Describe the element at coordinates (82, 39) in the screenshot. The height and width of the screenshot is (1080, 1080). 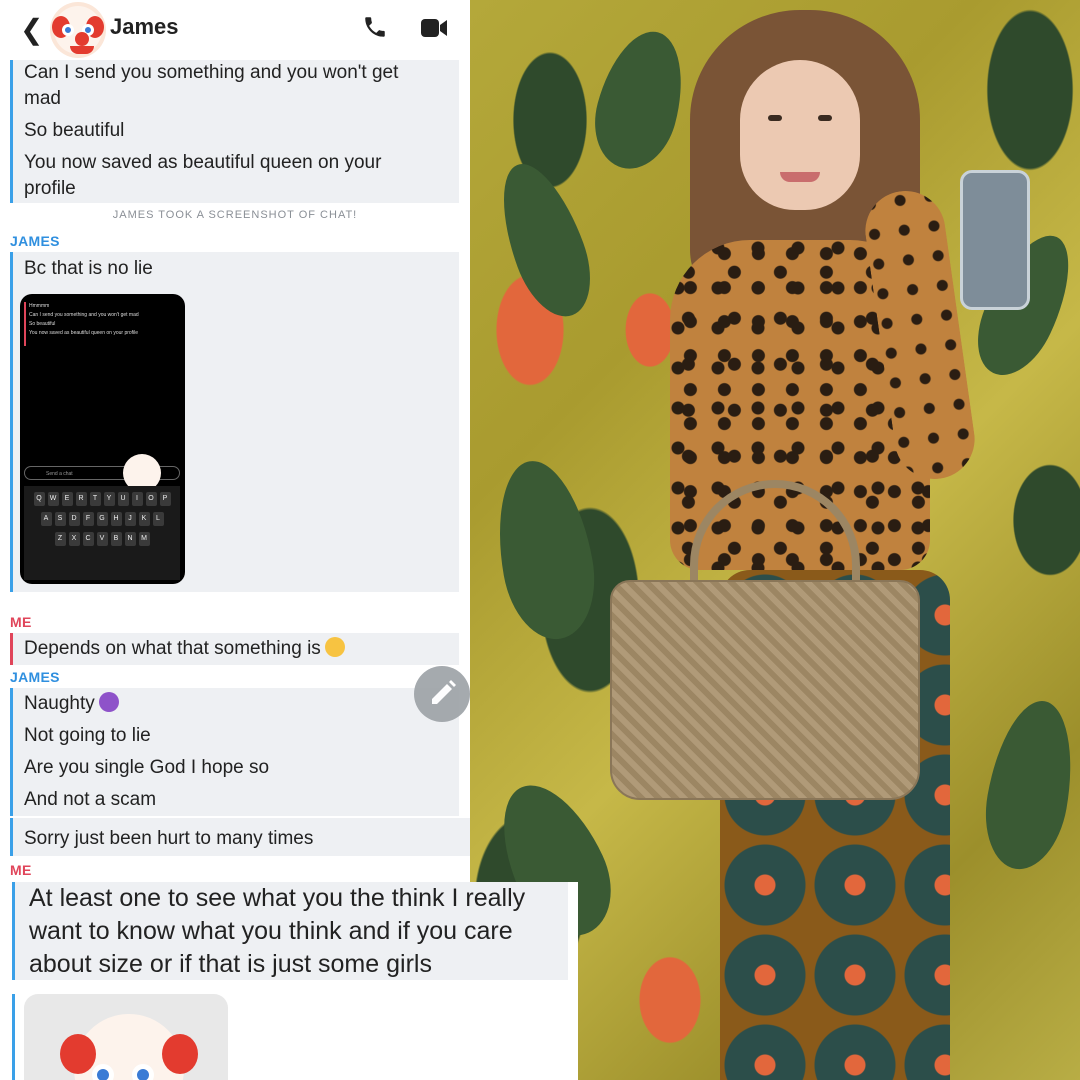
I see `clown-nose` at that location.